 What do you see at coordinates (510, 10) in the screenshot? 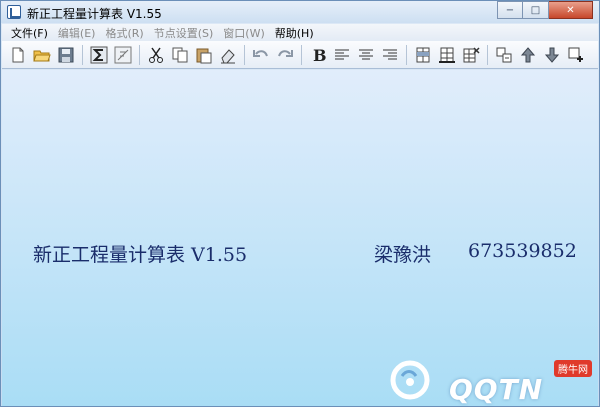
I see `minimize-button: −` at bounding box center [510, 10].